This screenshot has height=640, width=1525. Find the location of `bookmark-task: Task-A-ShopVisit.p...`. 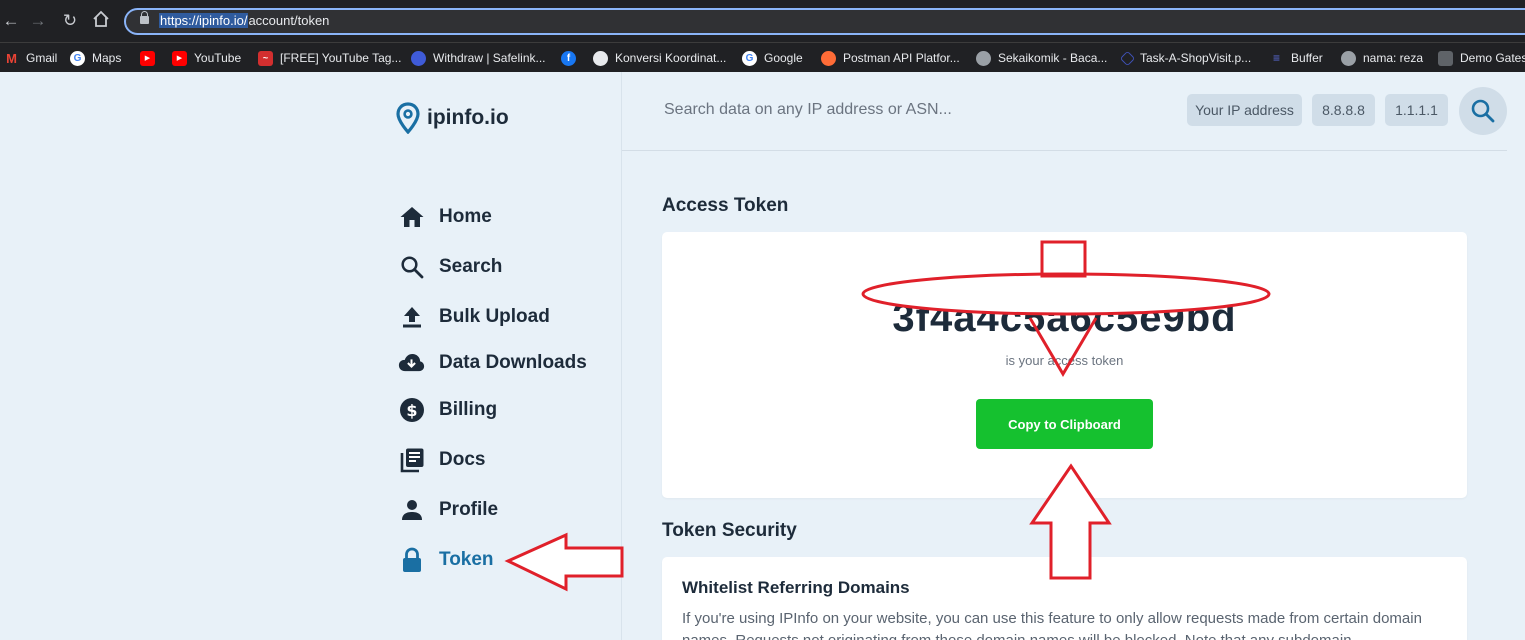

bookmark-task: Task-A-ShopVisit.p... is located at coordinates (1185, 58).